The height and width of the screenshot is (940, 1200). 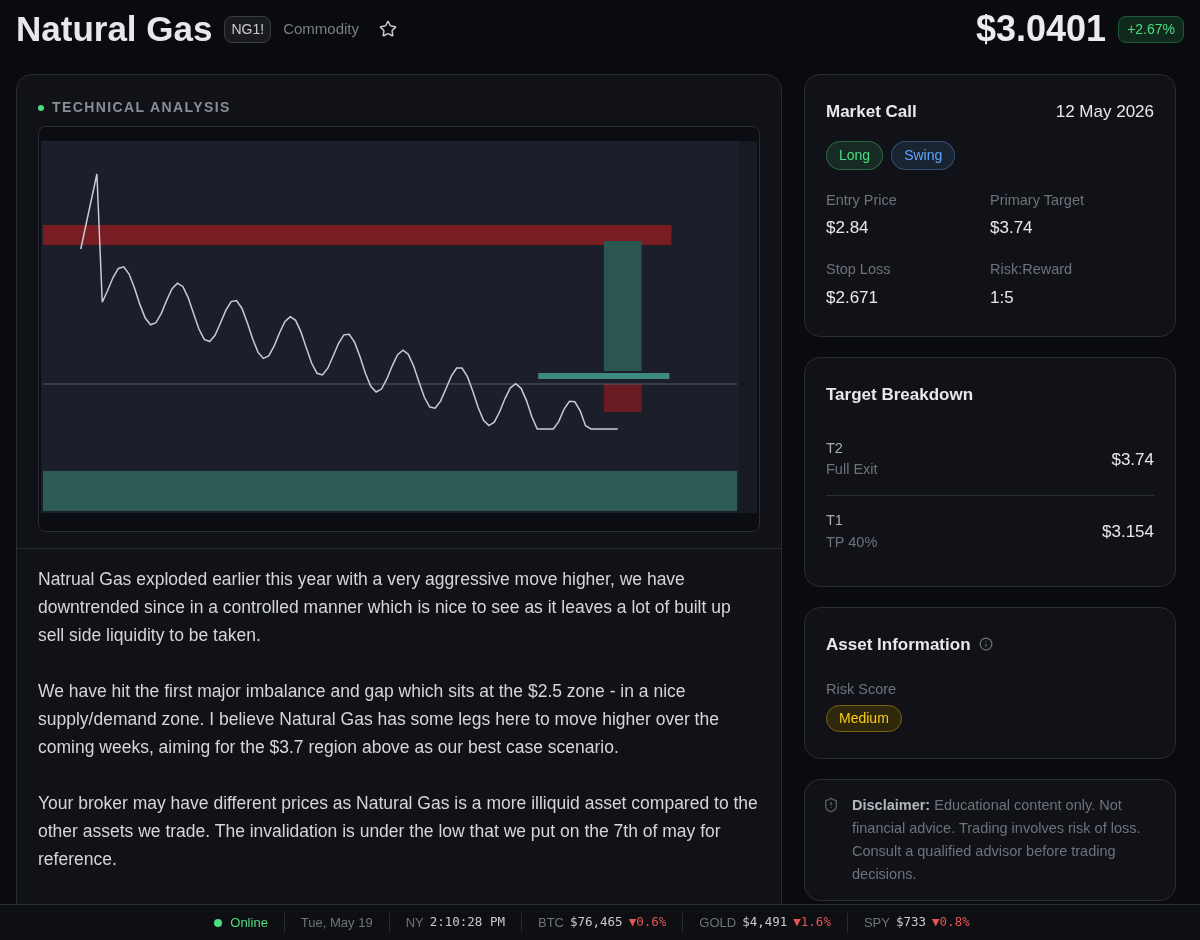 I want to click on risk-label: Risk Score, so click(x=861, y=689).